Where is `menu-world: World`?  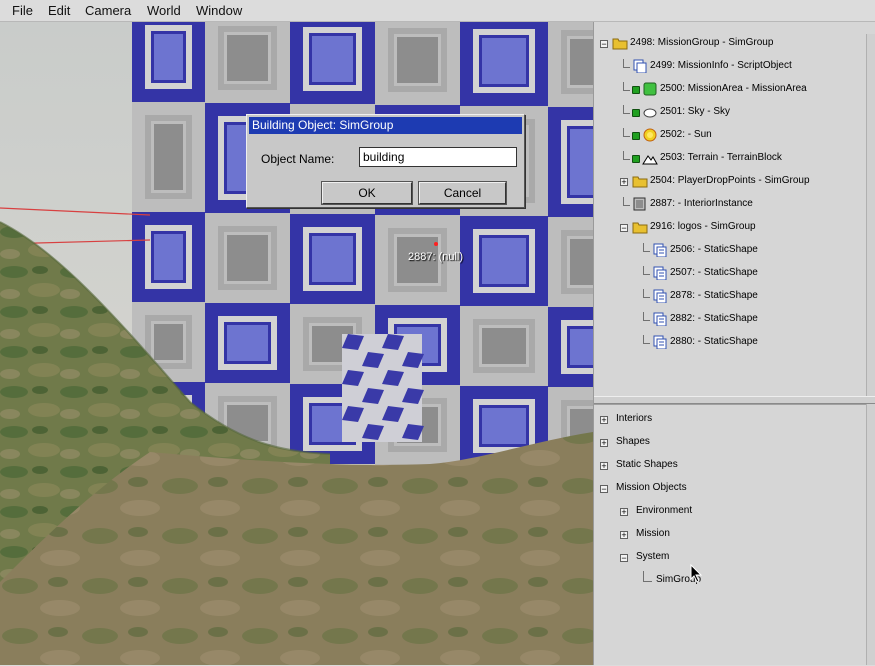
menu-world: World is located at coordinates (164, 10).